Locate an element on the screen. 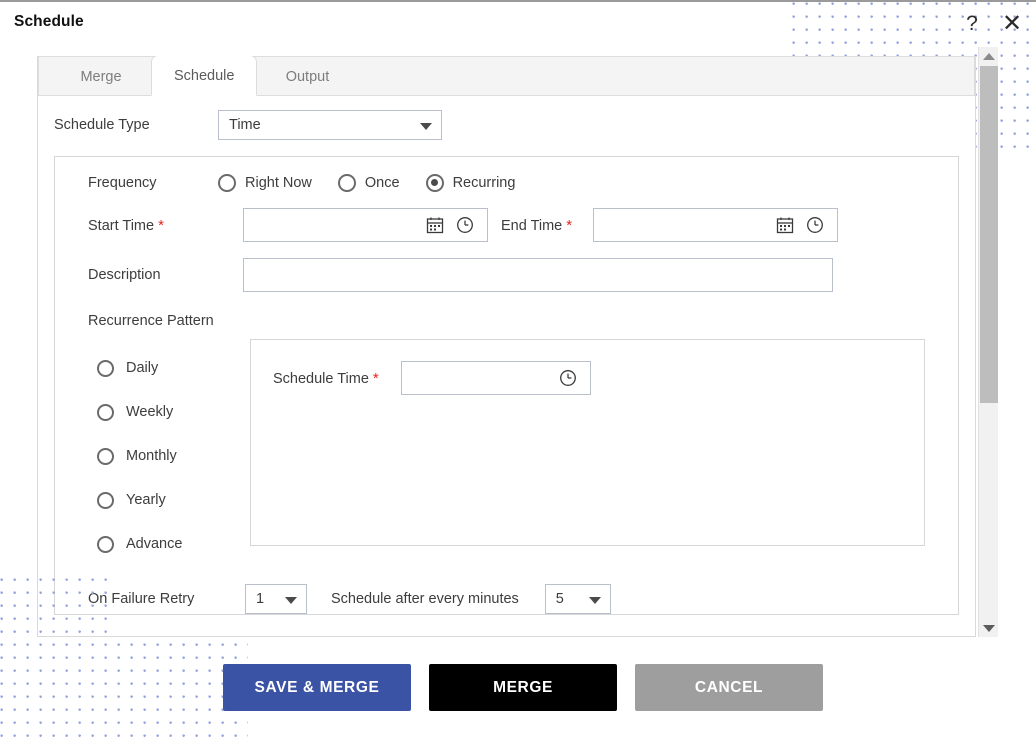 The image size is (1036, 743). recurrence-option-daily: Daily is located at coordinates (173, 368).